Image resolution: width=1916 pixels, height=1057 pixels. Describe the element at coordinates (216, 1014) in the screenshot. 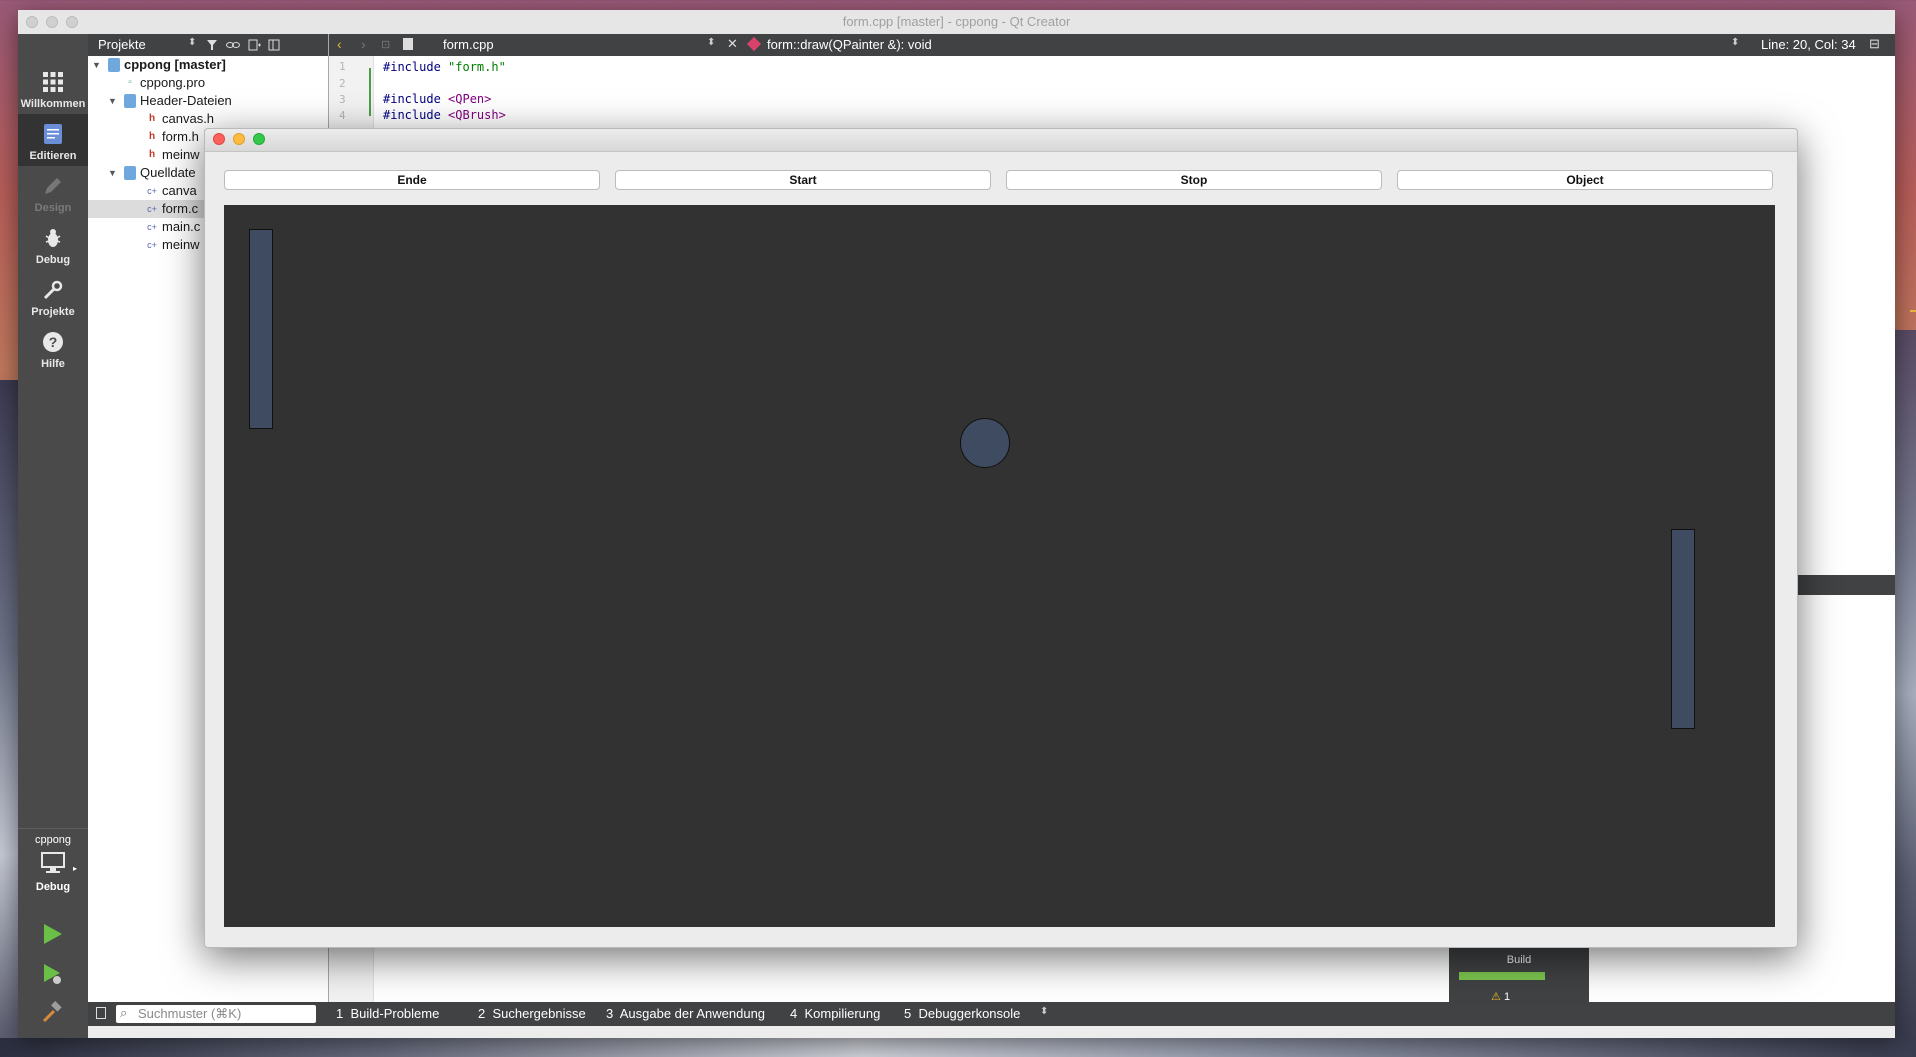

I see `locator-search: ⌕ Suchmuster (⌘K)` at that location.